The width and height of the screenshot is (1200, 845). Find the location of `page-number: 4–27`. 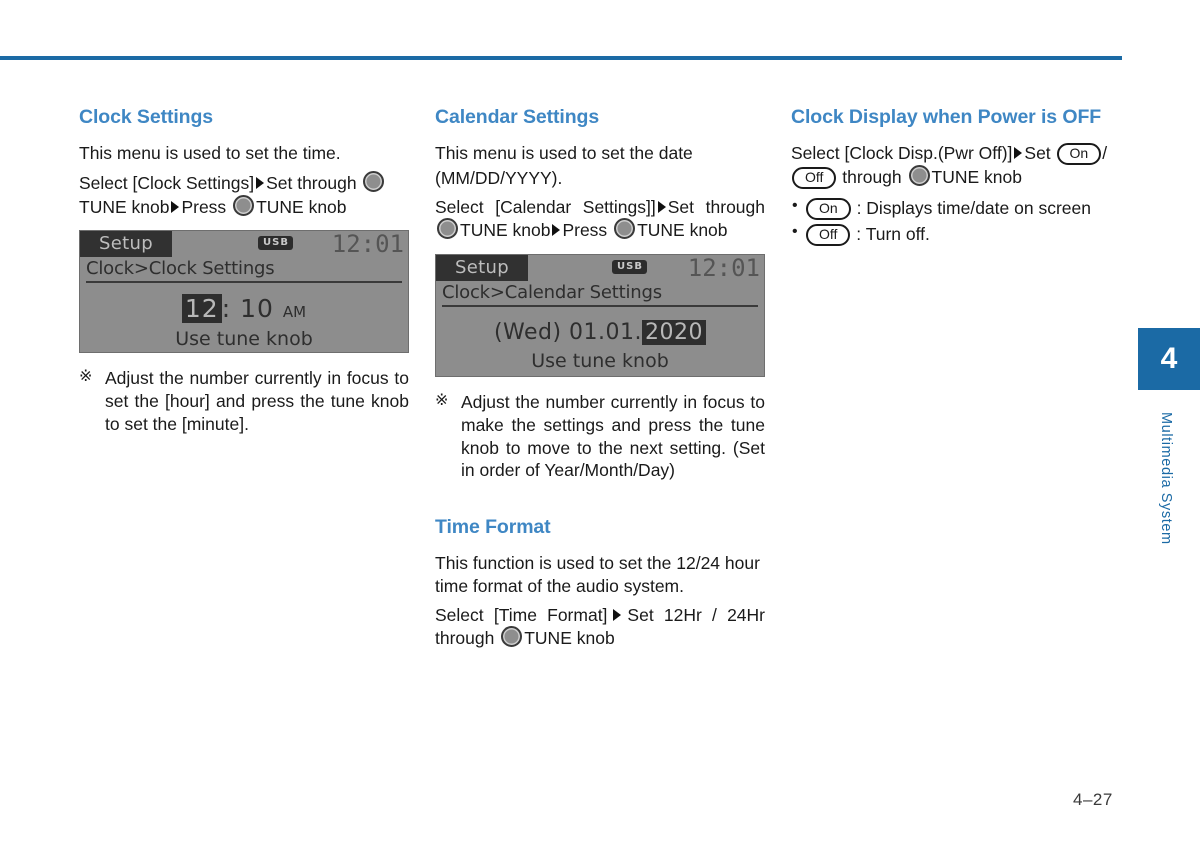

page-number: 4–27 is located at coordinates (1093, 799).